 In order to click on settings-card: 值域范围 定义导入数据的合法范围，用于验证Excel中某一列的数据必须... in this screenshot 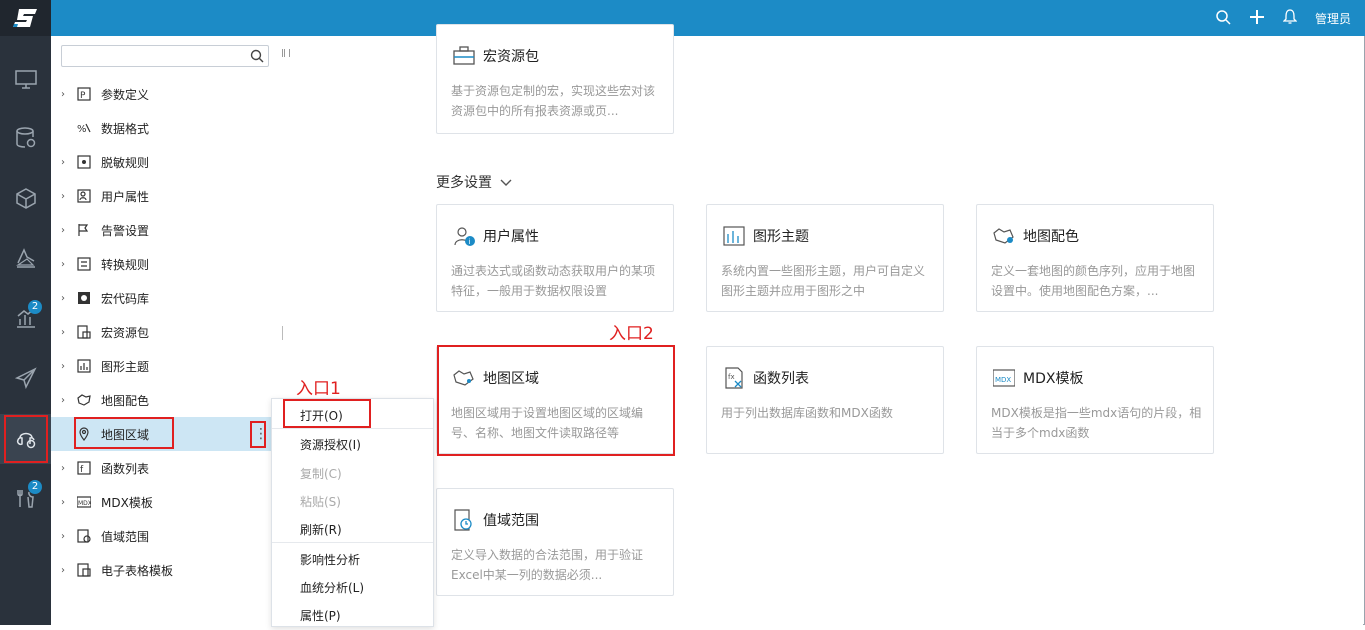, I will do `click(555, 542)`.